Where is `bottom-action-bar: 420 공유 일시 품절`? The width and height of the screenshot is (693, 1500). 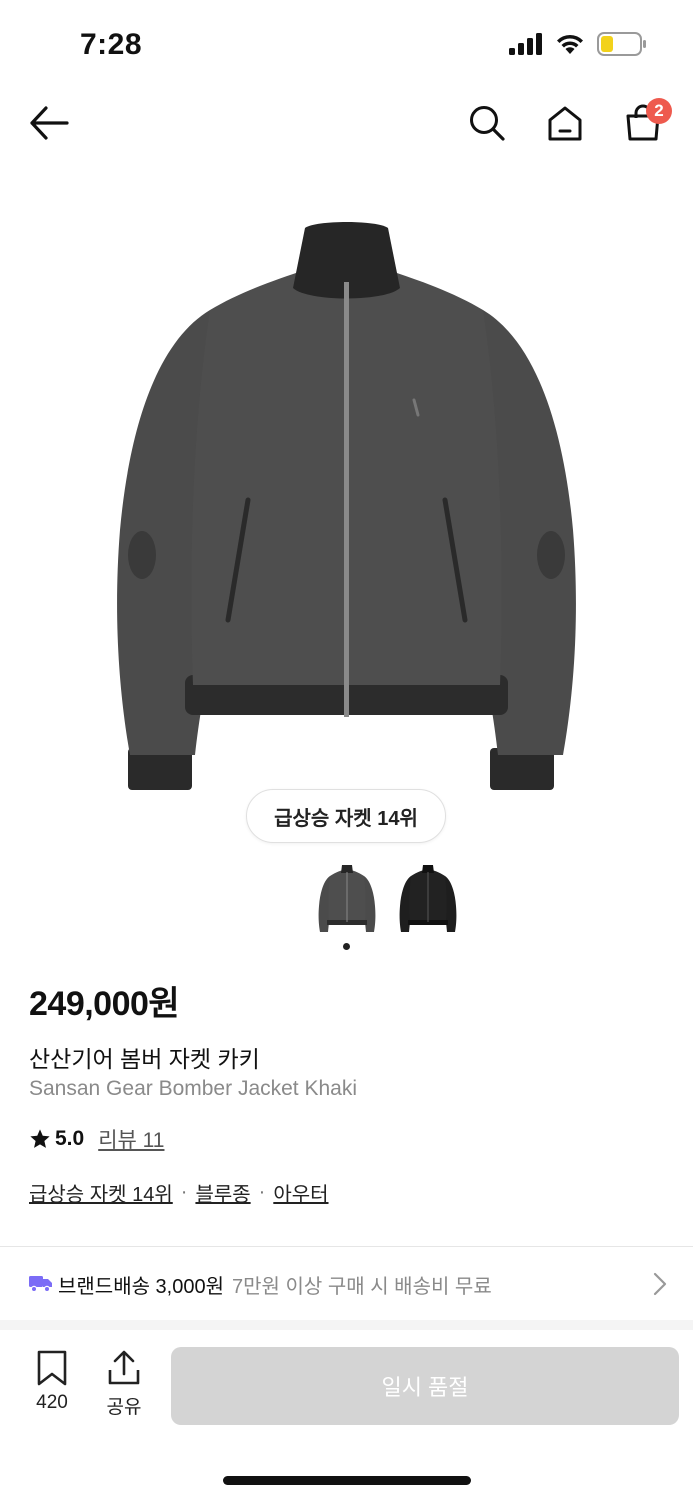 bottom-action-bar: 420 공유 일시 품절 is located at coordinates (346, 1385).